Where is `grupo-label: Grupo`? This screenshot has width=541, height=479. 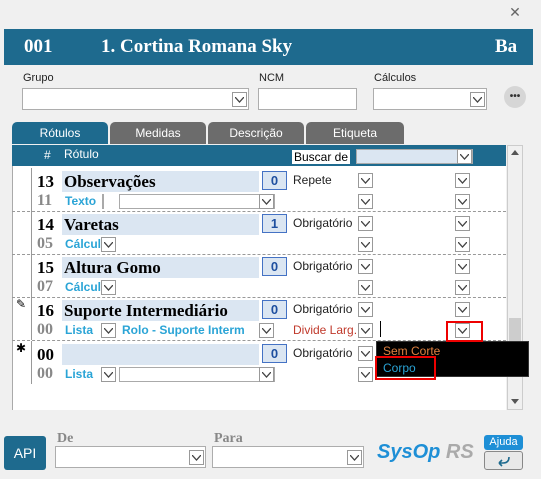 grupo-label: Grupo is located at coordinates (38, 78).